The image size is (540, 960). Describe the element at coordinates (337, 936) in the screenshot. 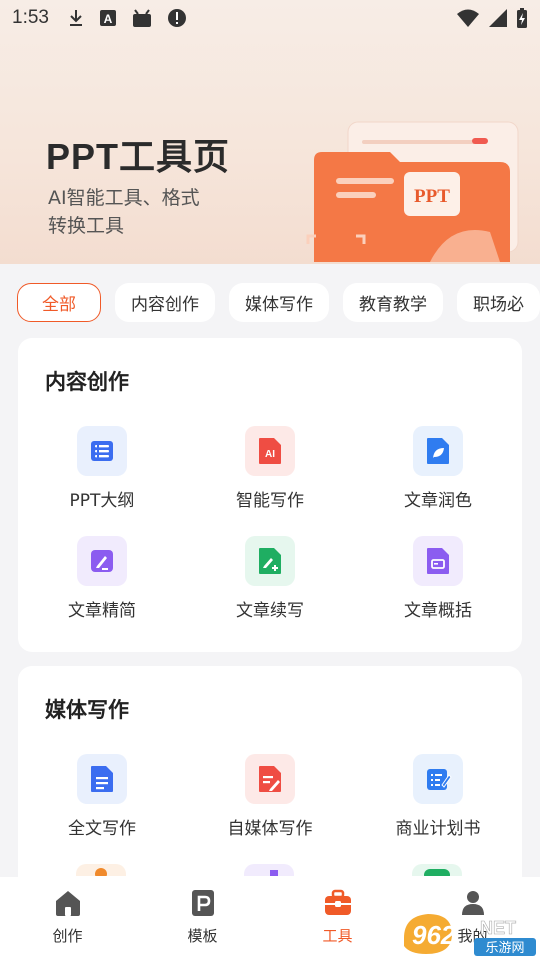

I see `nav-label: 工具` at that location.